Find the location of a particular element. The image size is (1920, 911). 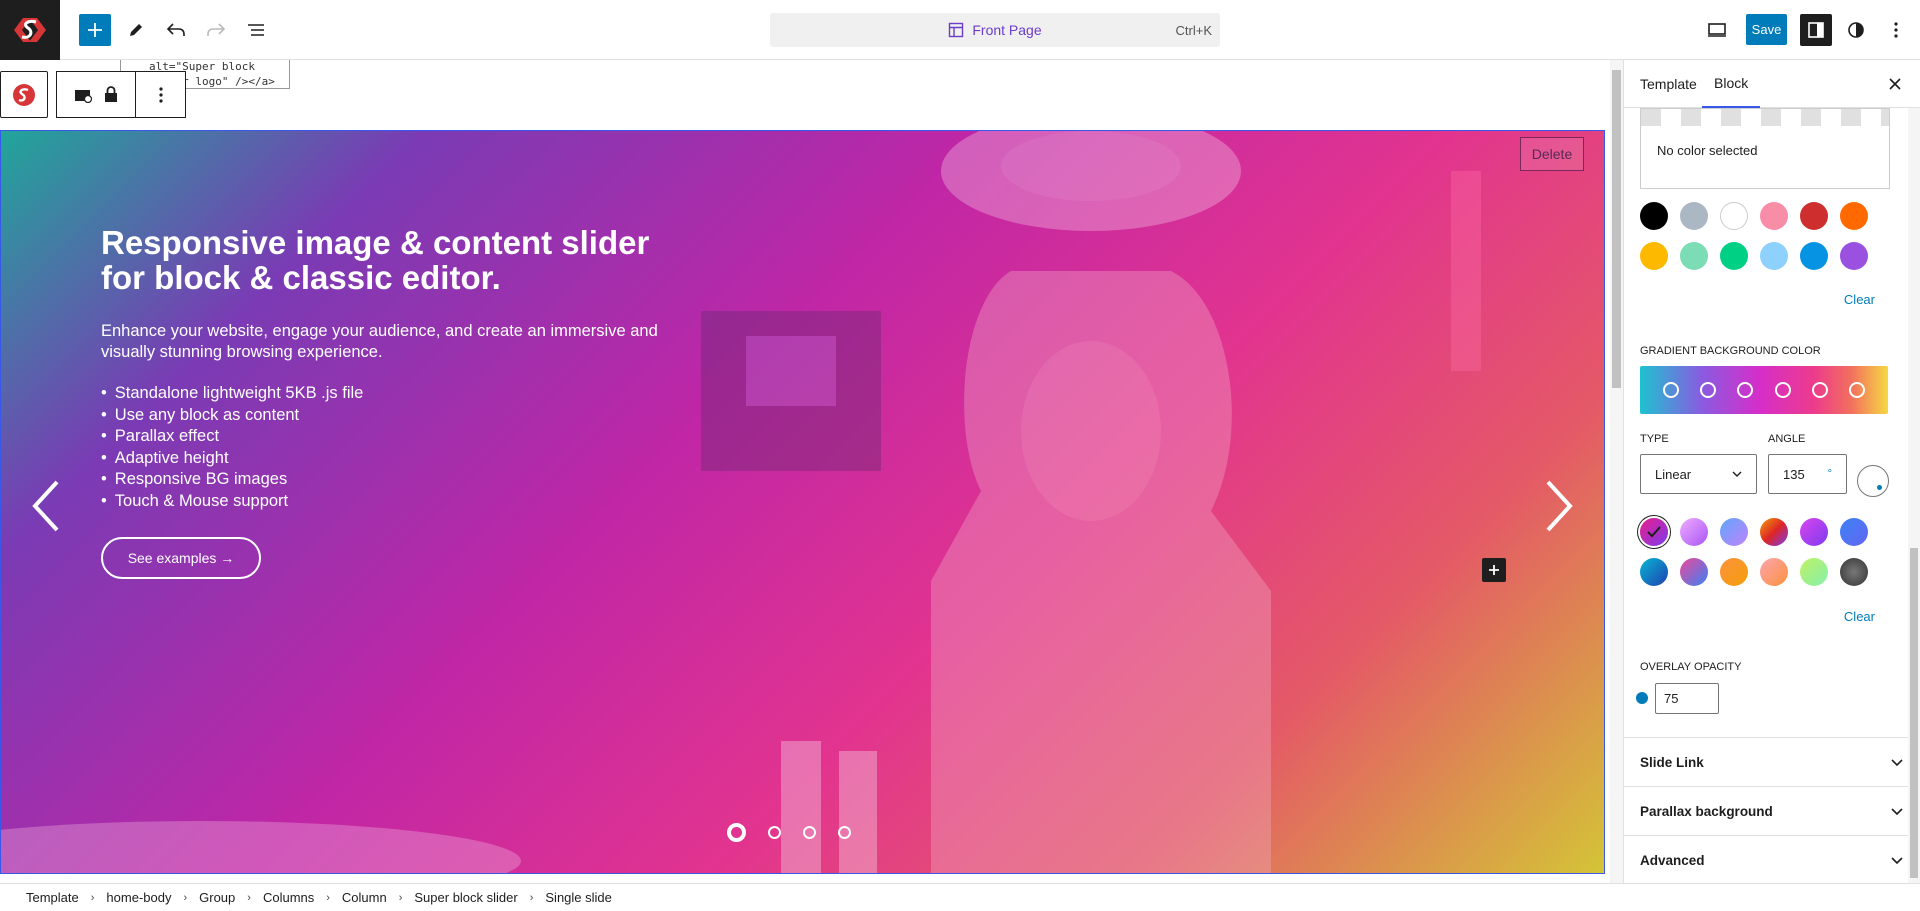

gradient-type-select: Linear is located at coordinates (1698, 474).